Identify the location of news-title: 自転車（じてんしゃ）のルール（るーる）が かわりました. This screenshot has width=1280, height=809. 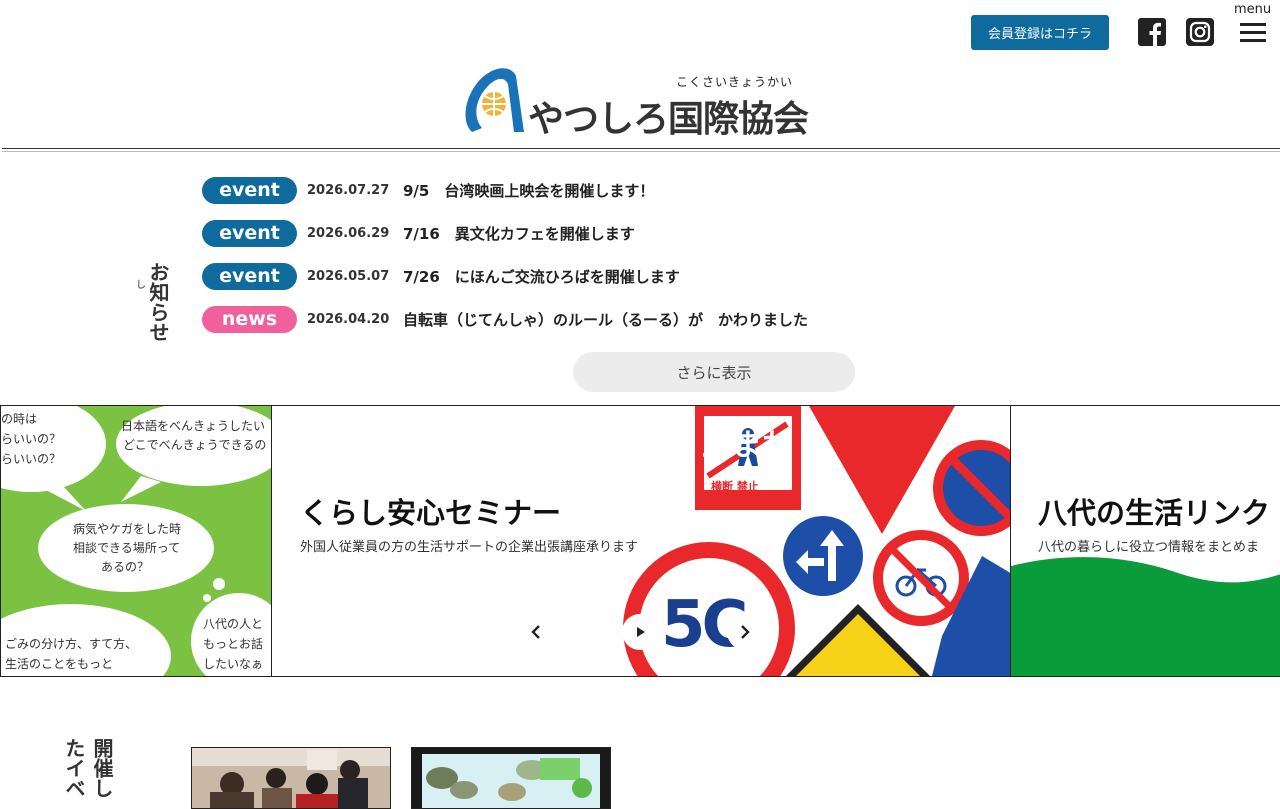
(605, 319).